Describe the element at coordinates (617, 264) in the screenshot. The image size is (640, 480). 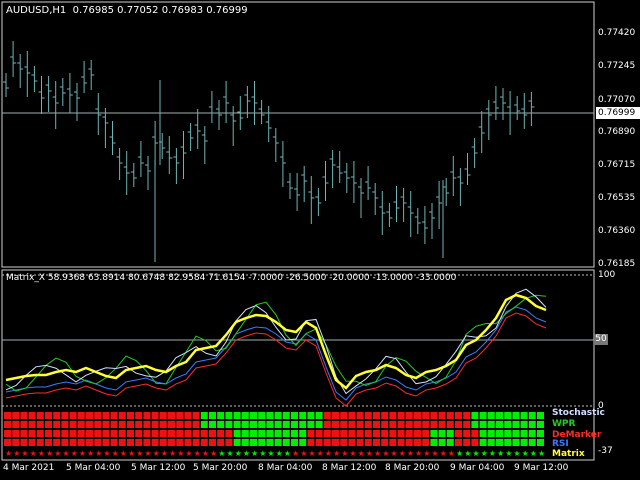
I see `price-tick: 0.76185` at that location.